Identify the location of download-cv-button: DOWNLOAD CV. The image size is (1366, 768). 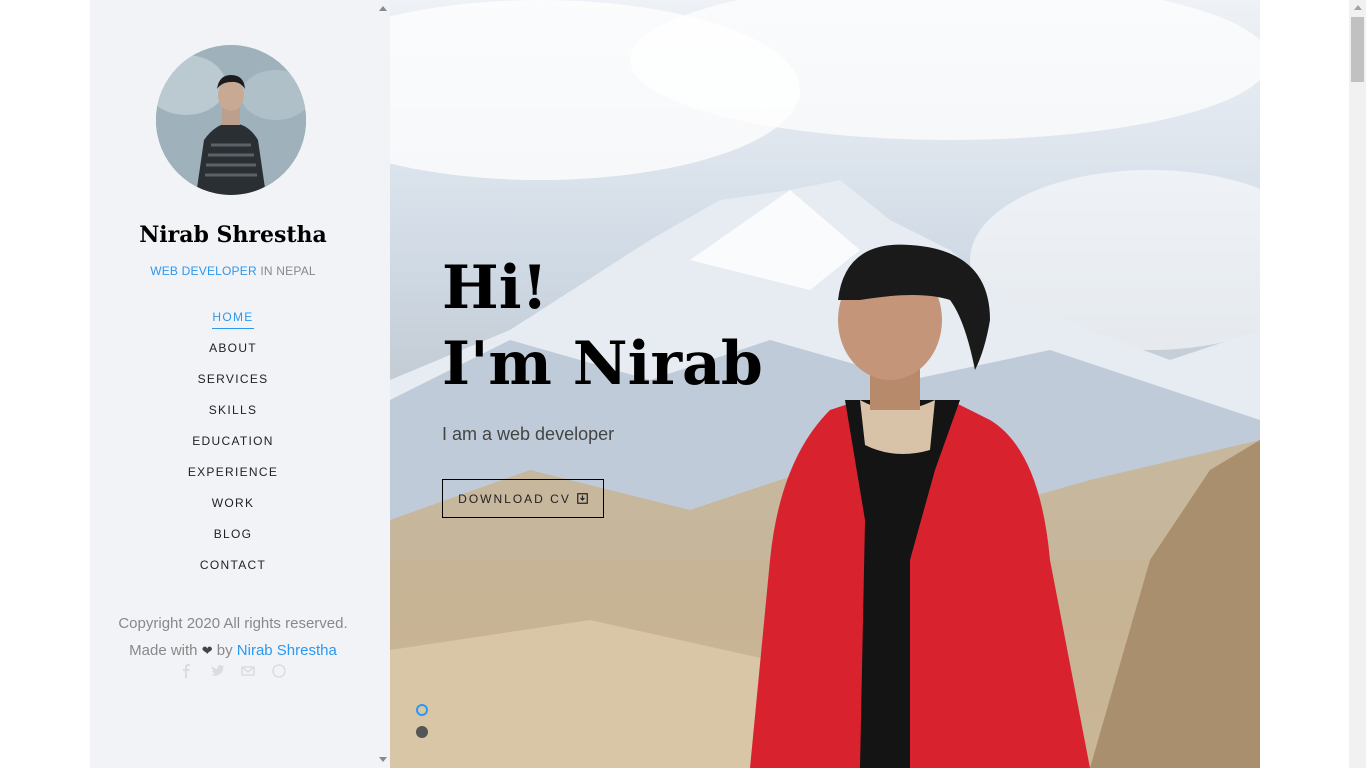
(523, 498).